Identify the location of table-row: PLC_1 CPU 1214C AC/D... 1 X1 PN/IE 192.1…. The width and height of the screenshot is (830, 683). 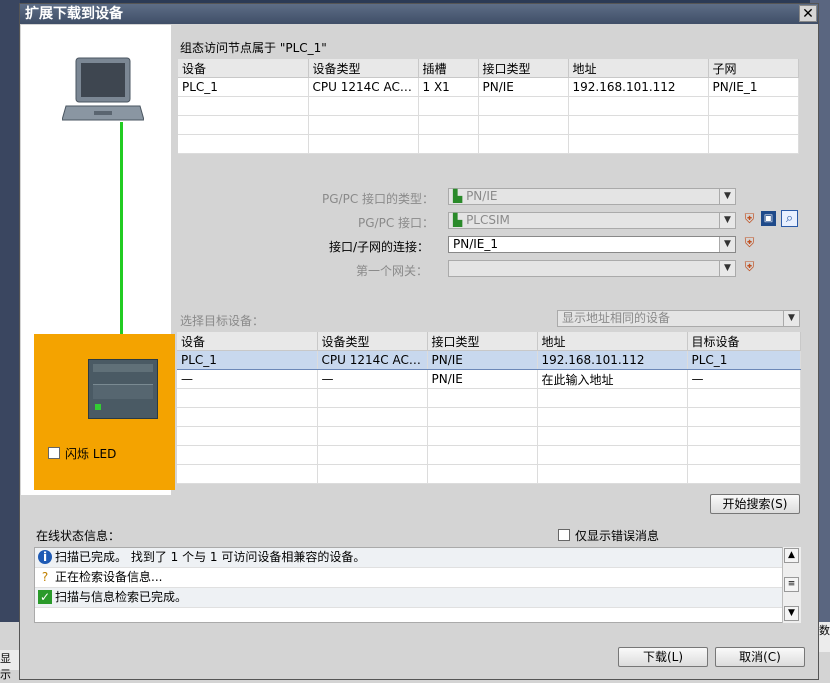
(488, 87).